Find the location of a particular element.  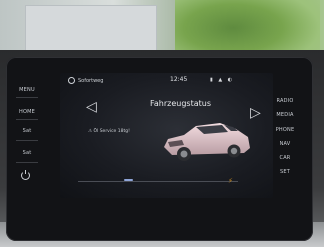

car-button: CAR is located at coordinates (285, 158).